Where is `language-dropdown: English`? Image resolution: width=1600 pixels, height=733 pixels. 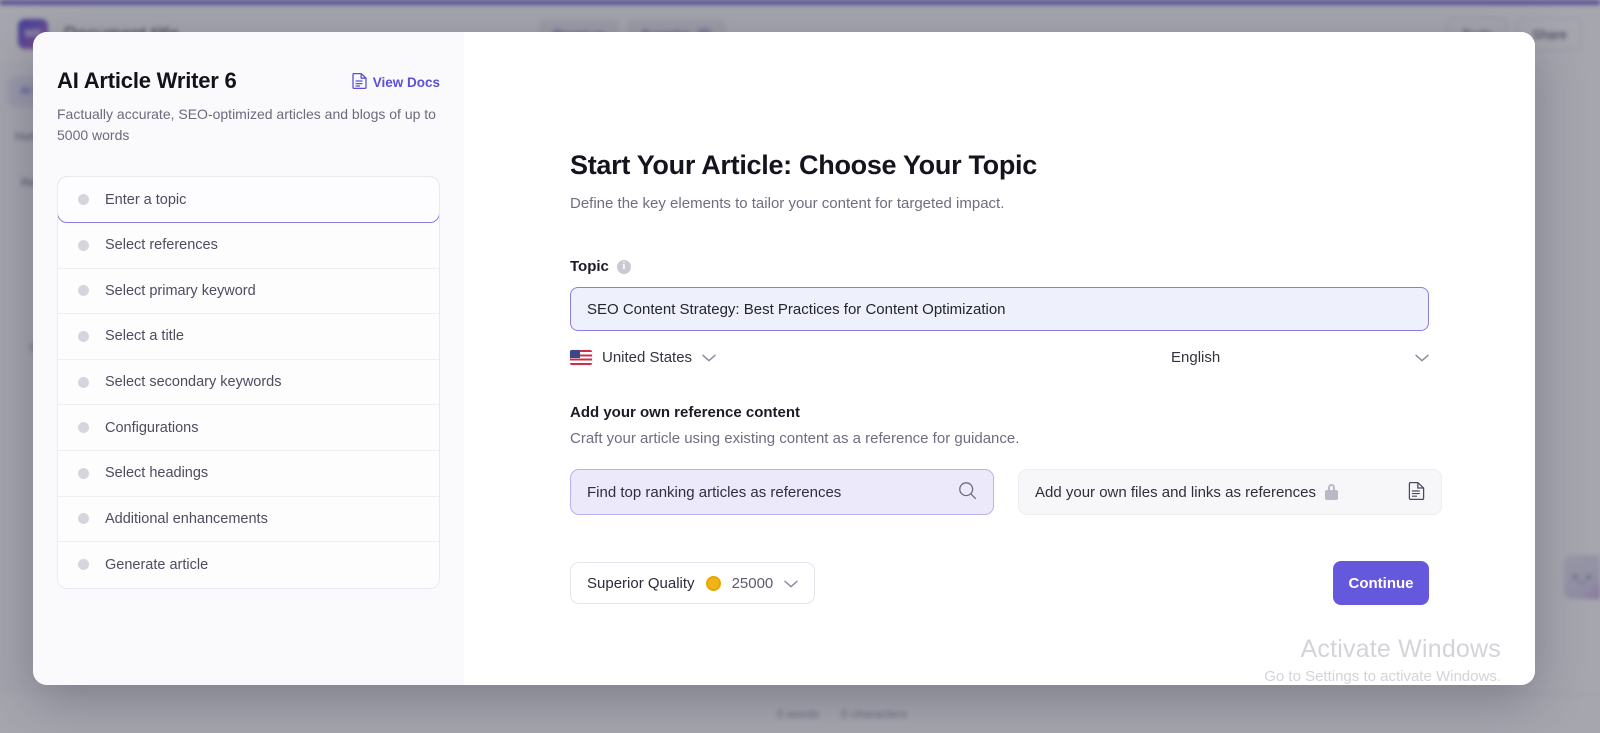
language-dropdown: English is located at coordinates (1300, 357).